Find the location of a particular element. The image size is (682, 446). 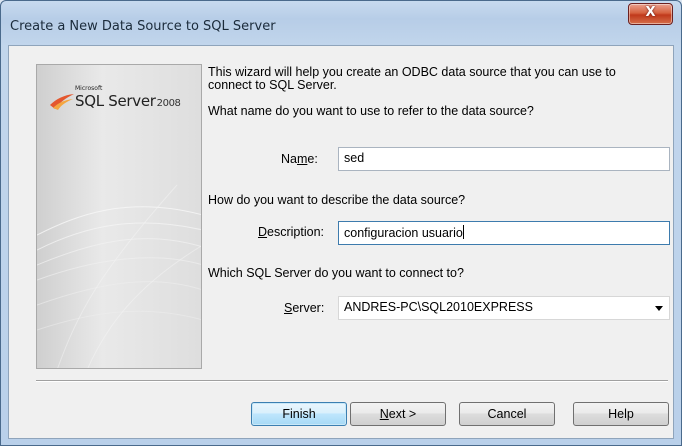

name-label-accel: m is located at coordinates (302, 159).